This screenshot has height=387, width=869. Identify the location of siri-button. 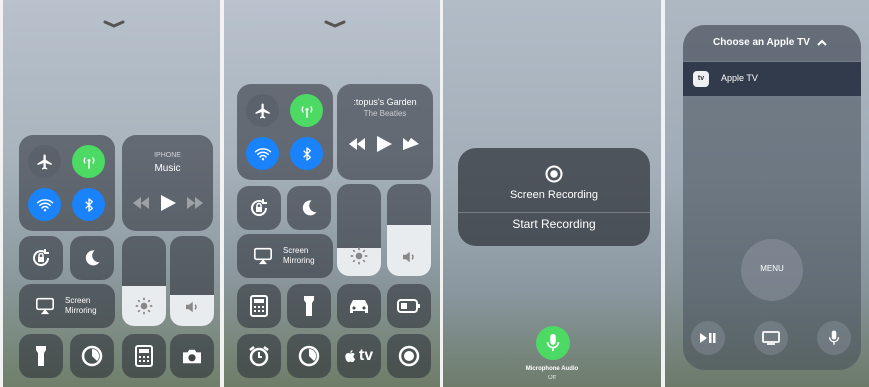
(834, 338).